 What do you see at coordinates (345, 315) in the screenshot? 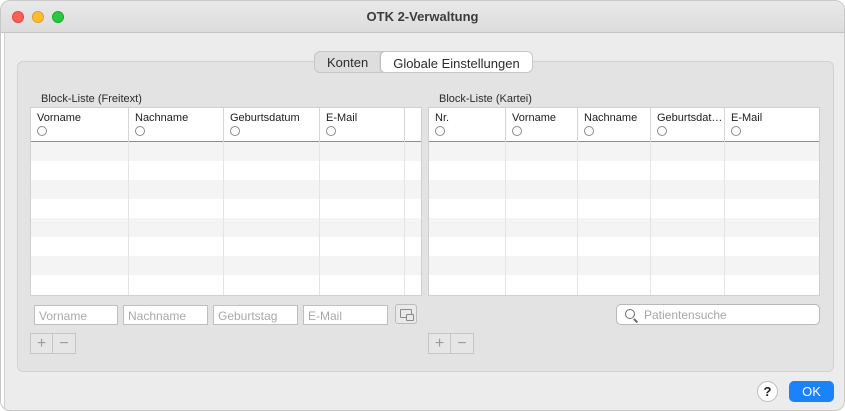
I see `filter-email-input: E-Mail` at bounding box center [345, 315].